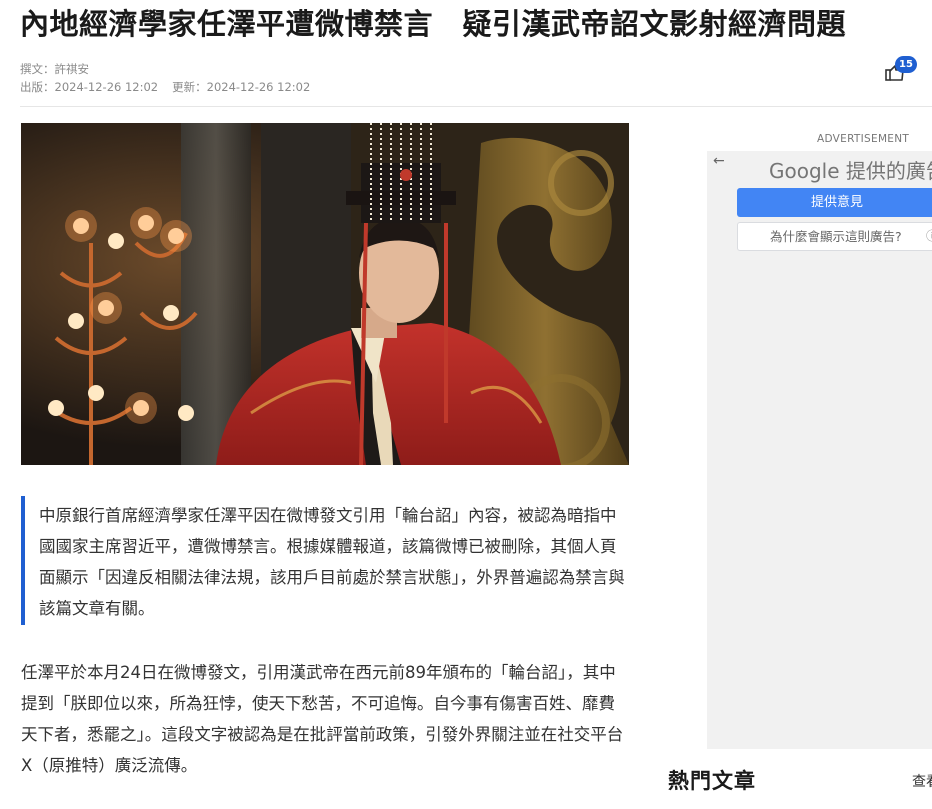  Describe the element at coordinates (241, 87) in the screenshot. I see `updated-line: 更新：2024-12-26 12:02` at that location.